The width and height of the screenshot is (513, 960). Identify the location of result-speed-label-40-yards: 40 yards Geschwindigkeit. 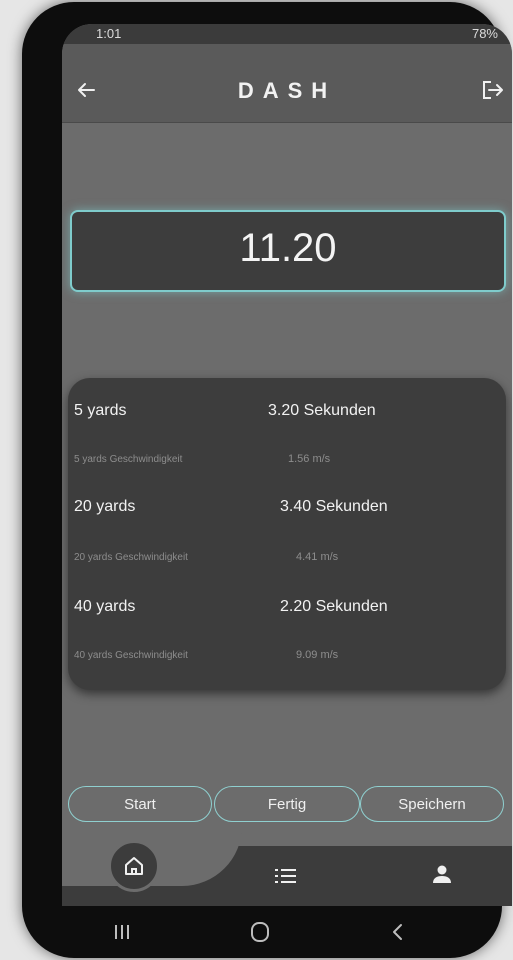
(131, 655).